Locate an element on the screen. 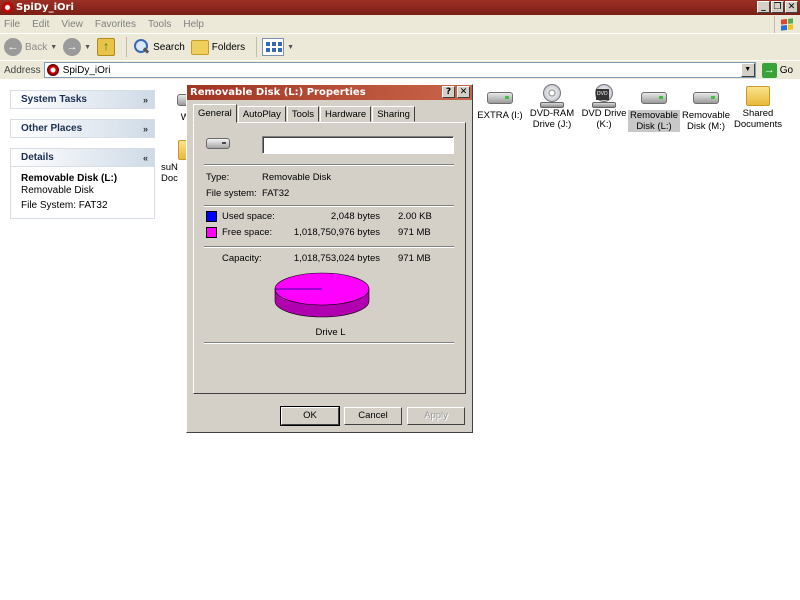  other-places-panel: Other Places » is located at coordinates (82, 128).